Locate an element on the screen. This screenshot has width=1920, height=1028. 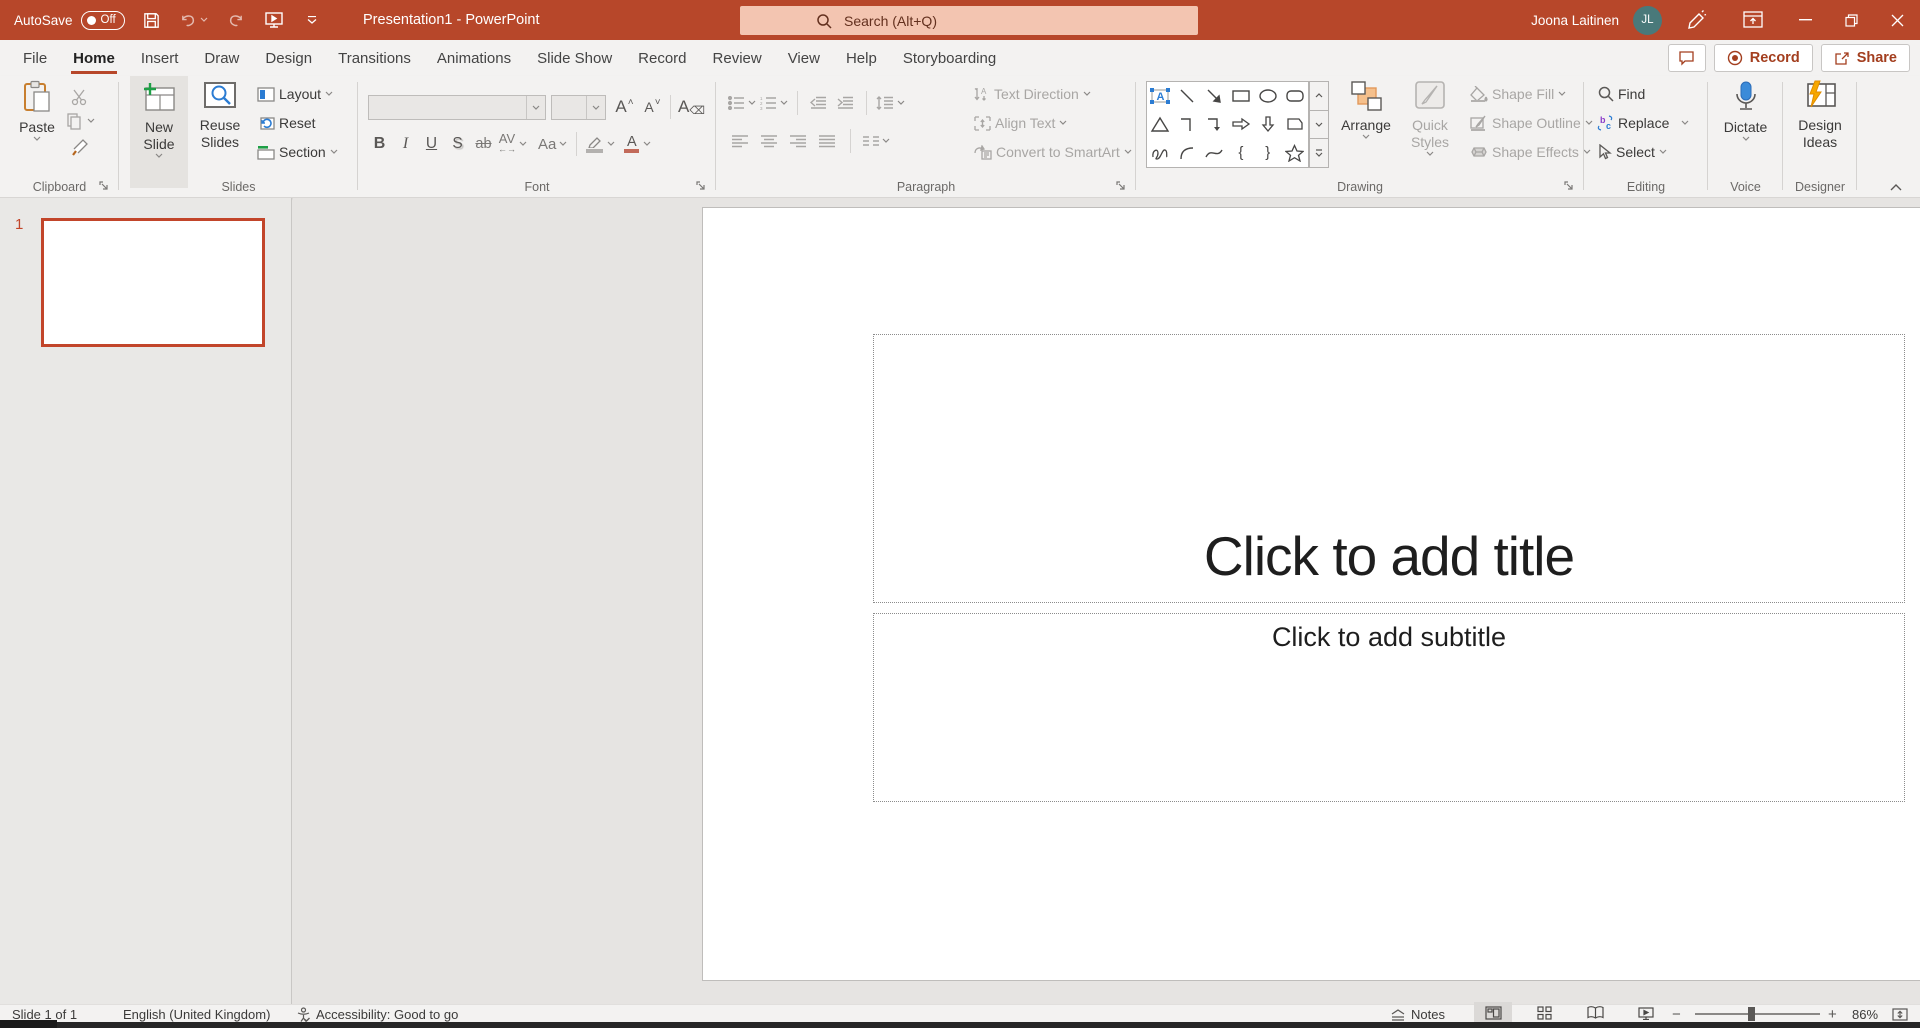
highlight-color-button is located at coordinates (600, 144).